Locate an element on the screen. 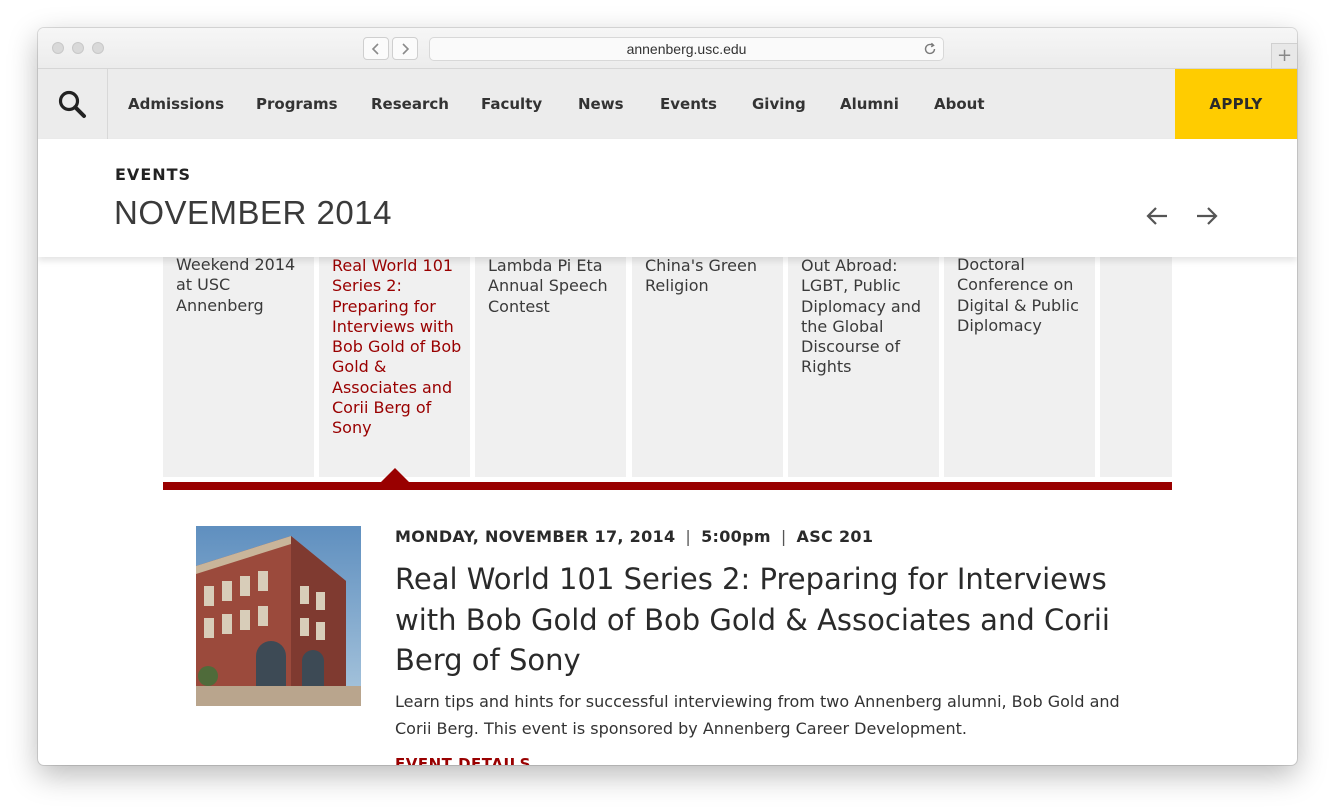  nav-giving: Giving is located at coordinates (779, 104).